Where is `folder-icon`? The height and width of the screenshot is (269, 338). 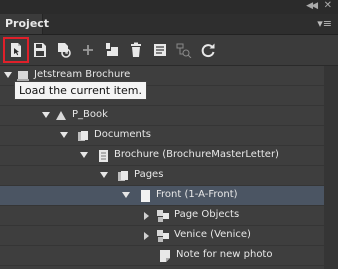 folder-icon is located at coordinates (83, 136).